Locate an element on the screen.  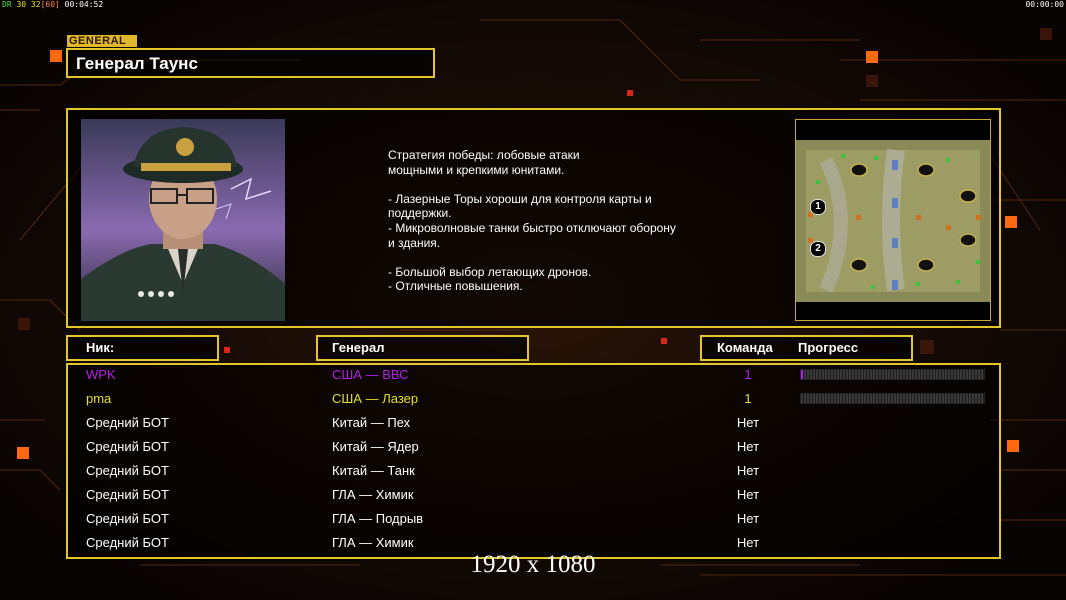
hud-fps-cap: [60] is located at coordinates (50, 4).